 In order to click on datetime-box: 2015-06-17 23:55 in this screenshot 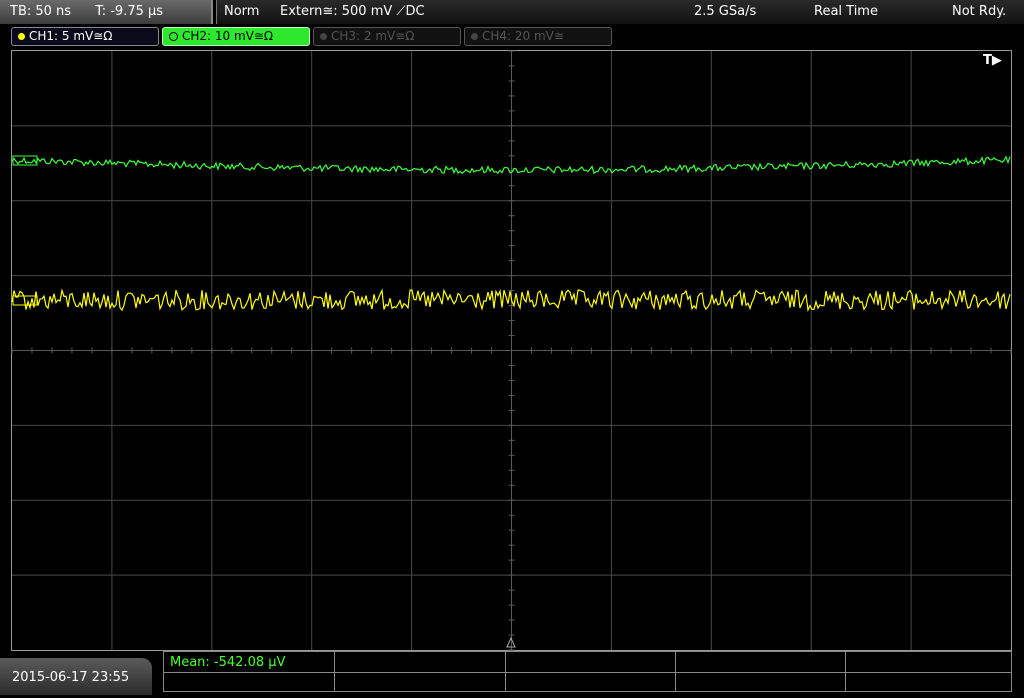, I will do `click(76, 676)`.